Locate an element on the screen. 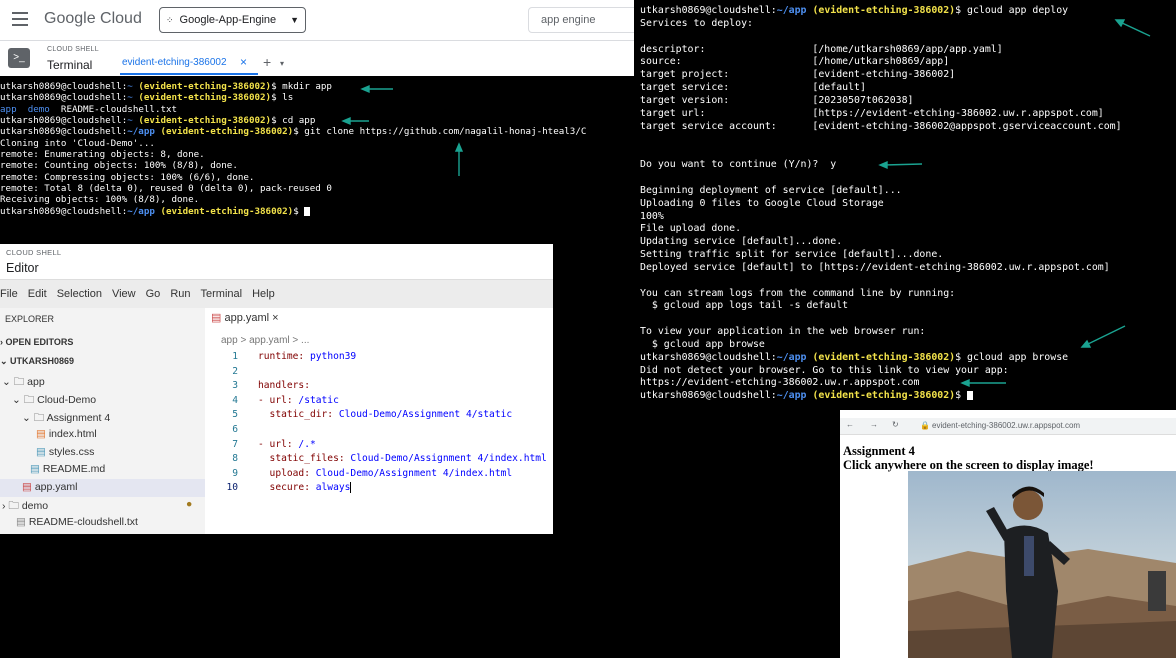 The width and height of the screenshot is (1176, 658). page-heading: Assignment 4 is located at coordinates (879, 451).